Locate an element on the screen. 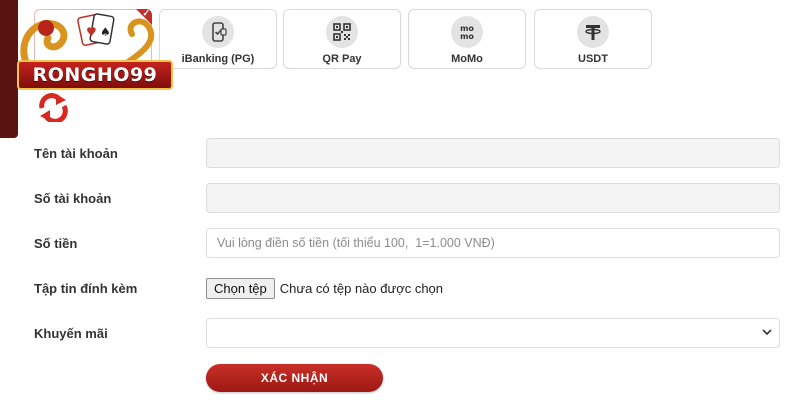 The width and height of the screenshot is (800, 400). amount-input is located at coordinates (493, 243).